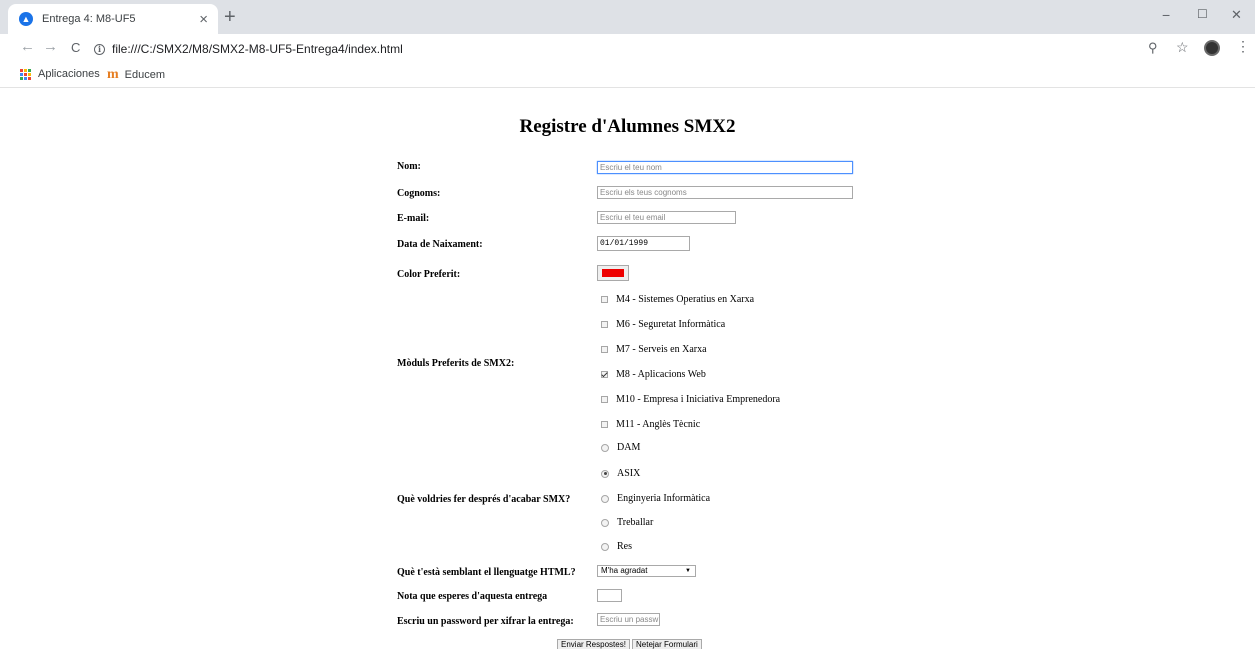  What do you see at coordinates (413, 218) in the screenshot?
I see `email-label: E-mail:` at bounding box center [413, 218].